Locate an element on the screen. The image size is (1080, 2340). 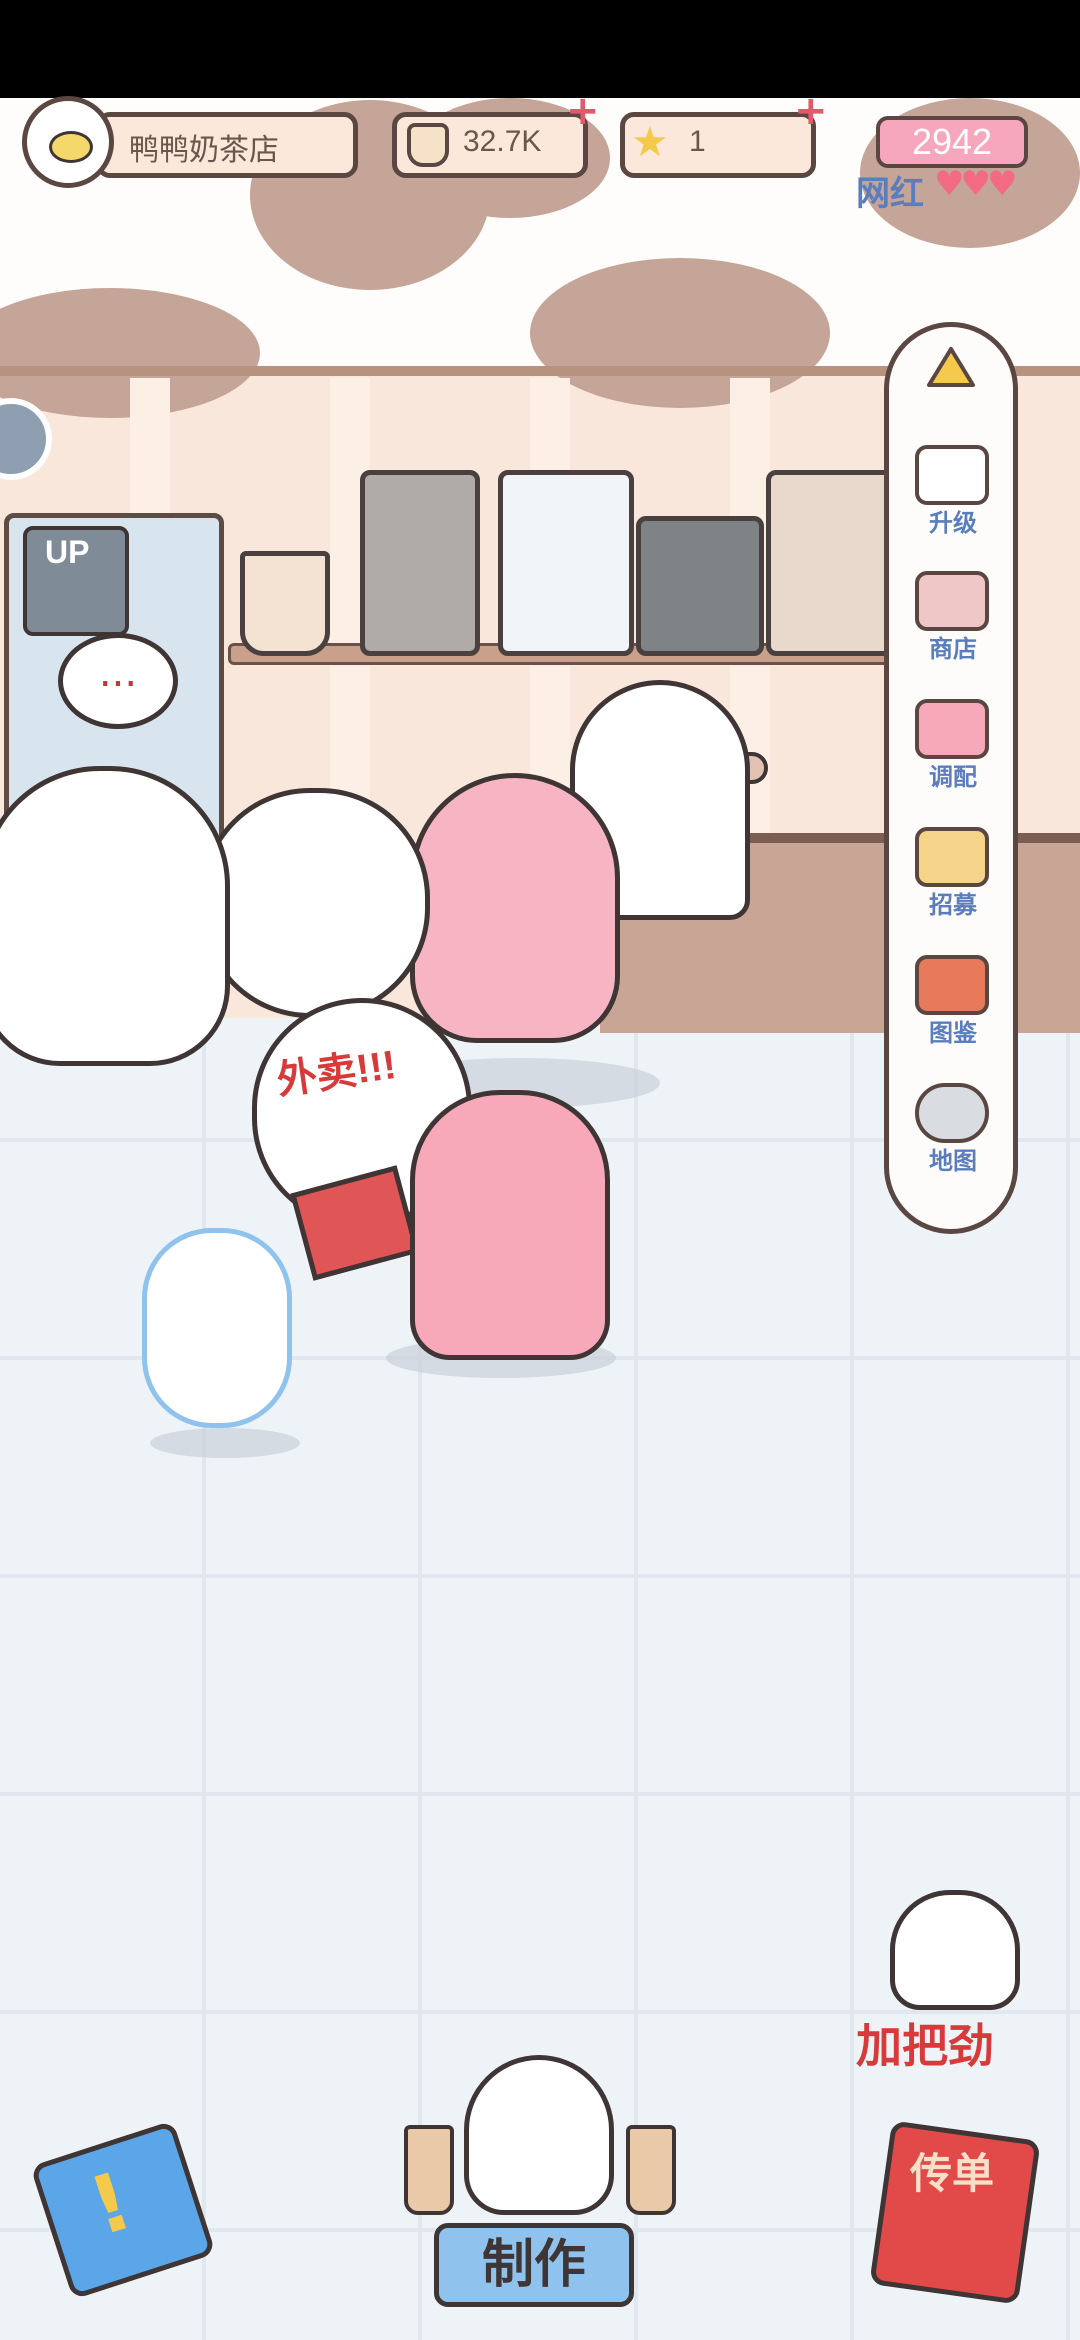
map-icon is located at coordinates (952, 1113).